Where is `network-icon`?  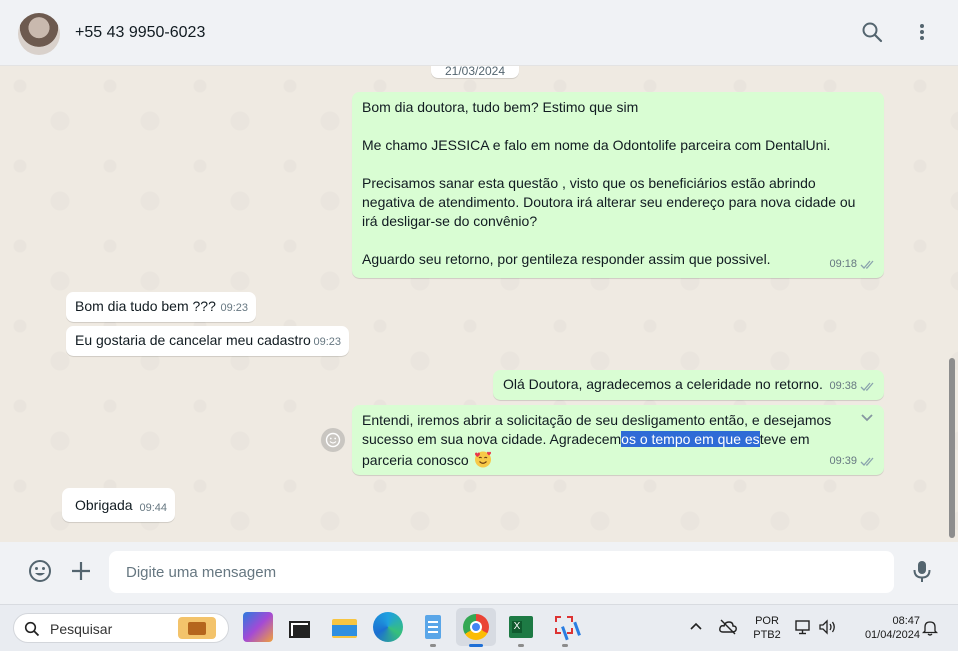 network-icon is located at coordinates (803, 627).